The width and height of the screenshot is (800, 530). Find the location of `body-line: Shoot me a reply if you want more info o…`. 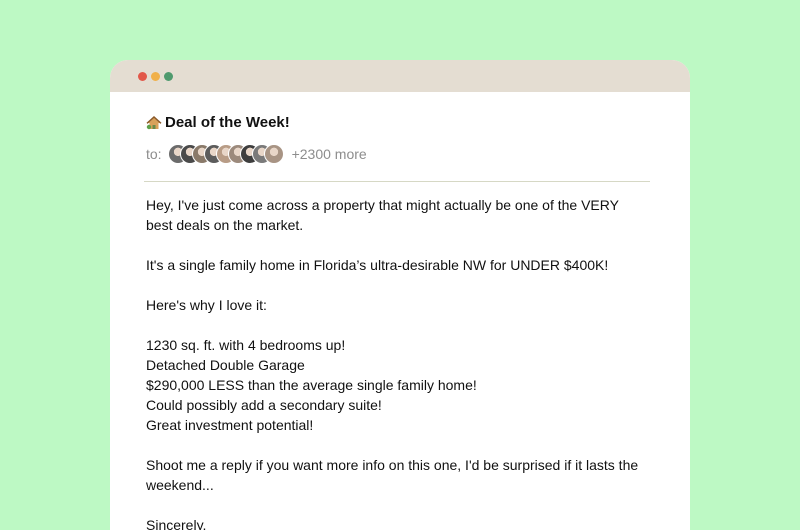

body-line: Shoot me a reply if you want more info o… is located at coordinates (392, 465).